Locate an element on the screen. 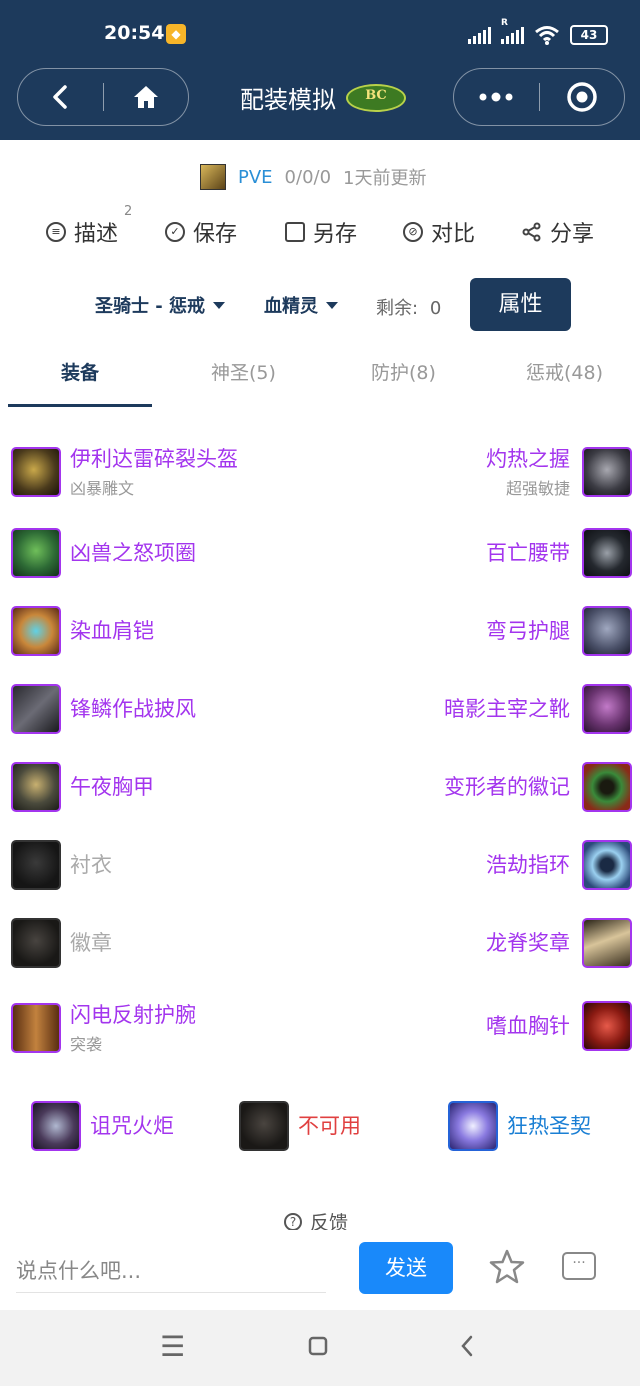 This screenshot has height=1386, width=640. gear-name: 锋鳞作战披风 is located at coordinates (133, 709).